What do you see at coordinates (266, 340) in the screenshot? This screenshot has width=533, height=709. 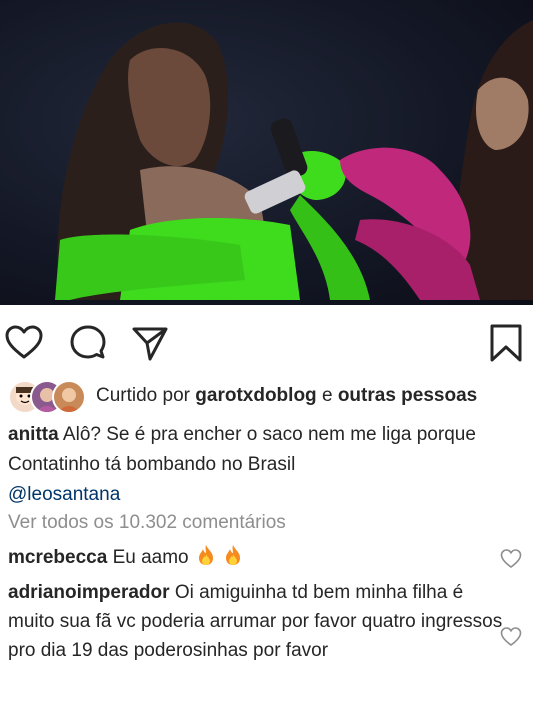 I see `post-actions-bar` at bounding box center [266, 340].